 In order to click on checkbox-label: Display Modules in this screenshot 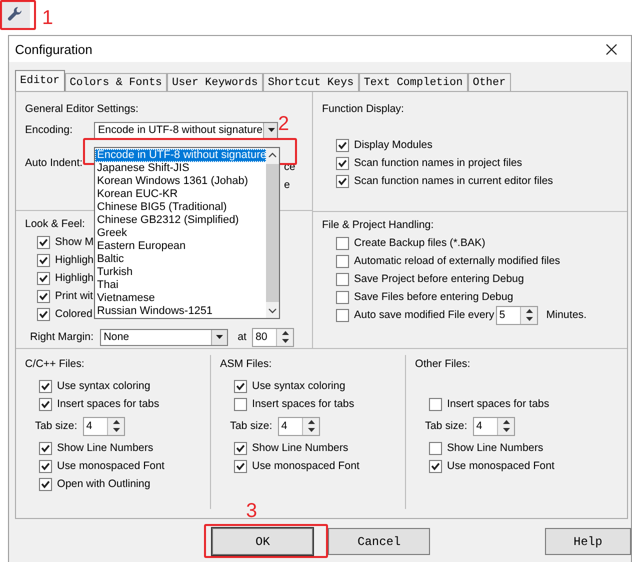, I will do `click(393, 145)`.